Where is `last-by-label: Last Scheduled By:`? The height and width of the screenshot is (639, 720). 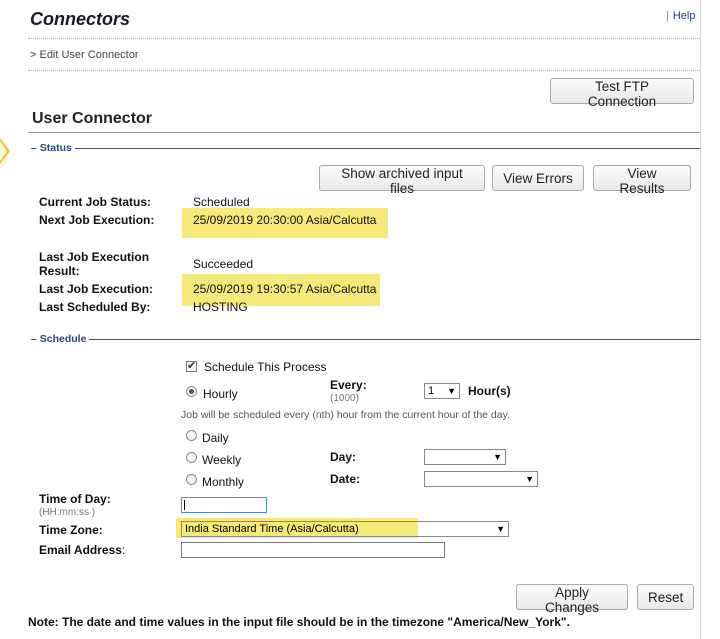 last-by-label: Last Scheduled By: is located at coordinates (95, 307).